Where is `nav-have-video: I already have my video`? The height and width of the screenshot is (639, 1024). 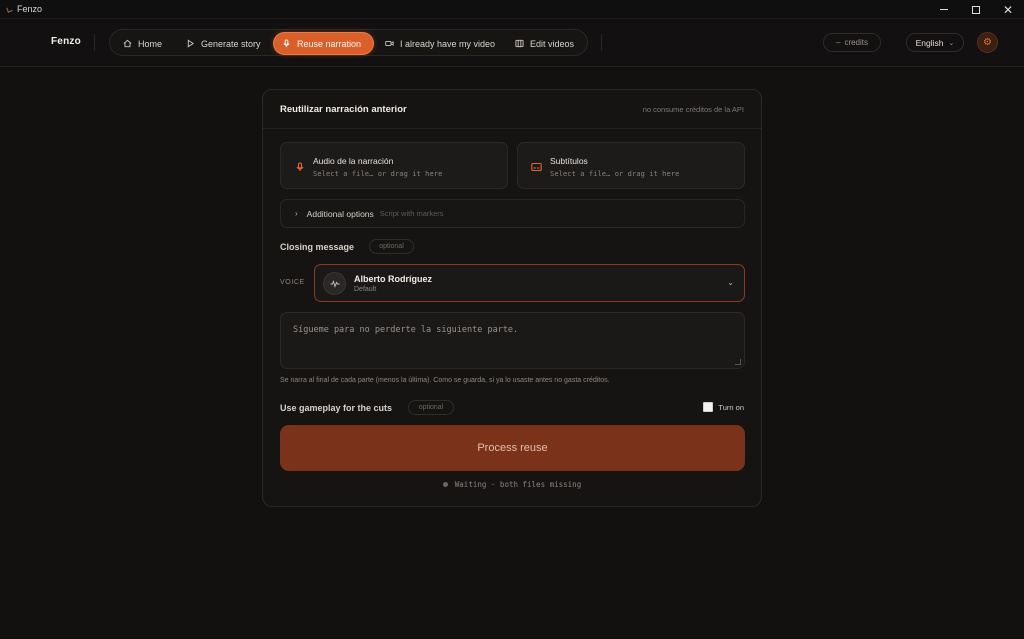
nav-have-video: I already have my video is located at coordinates (440, 43).